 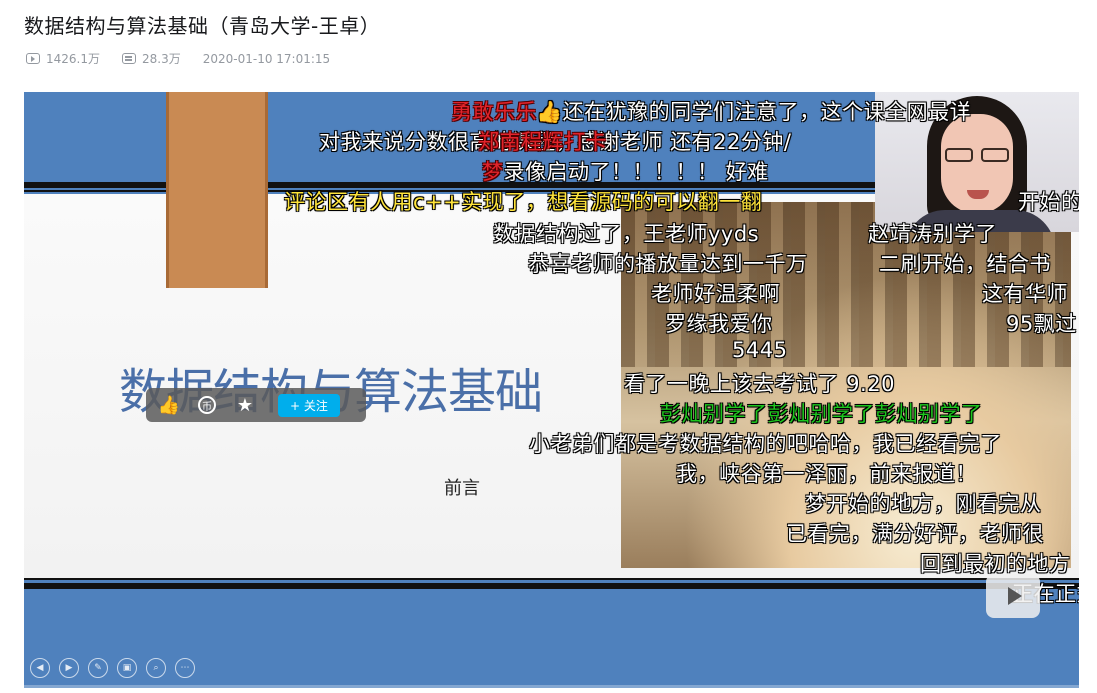 What do you see at coordinates (266, 58) in the screenshot?
I see `publish-time: 2020-01-10 17:01:15` at bounding box center [266, 58].